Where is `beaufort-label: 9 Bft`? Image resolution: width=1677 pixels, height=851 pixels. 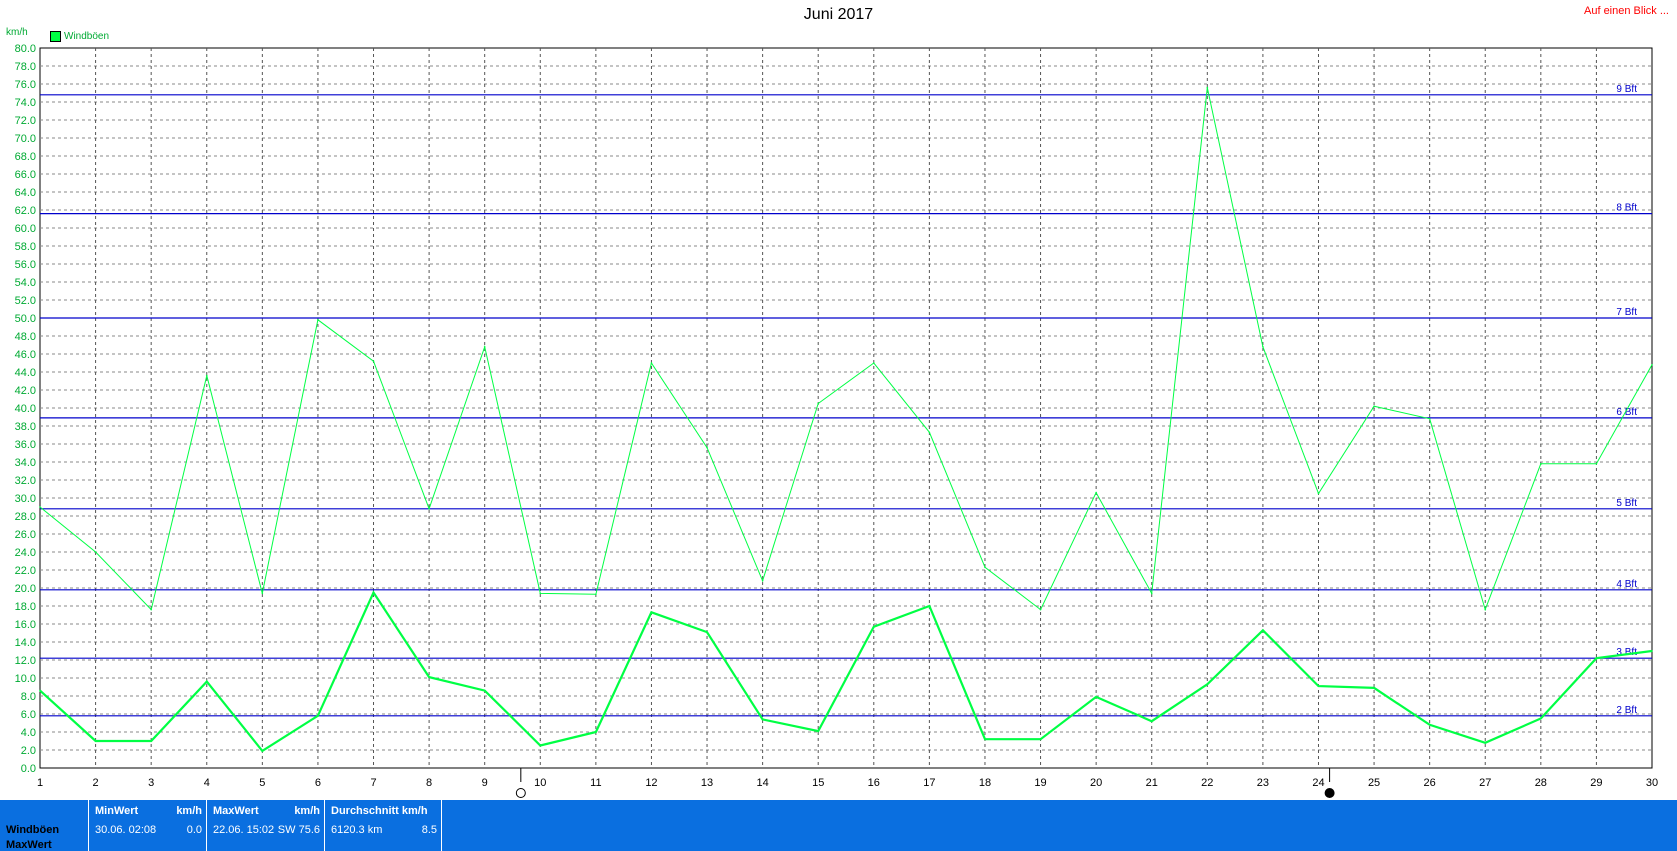
beaufort-label: 9 Bft is located at coordinates (1626, 89).